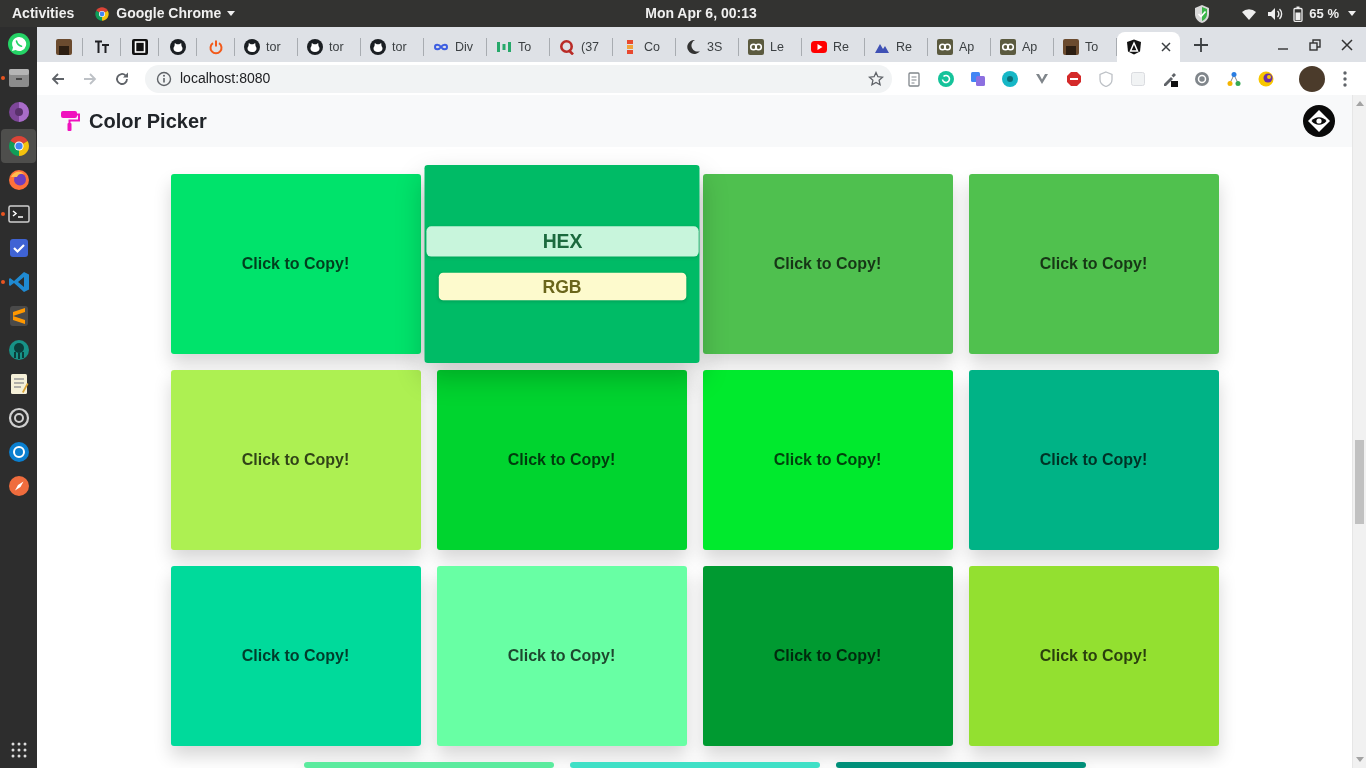 This screenshot has width=1366, height=768. What do you see at coordinates (140, 47) in the screenshot?
I see `square-logo-icon` at bounding box center [140, 47].